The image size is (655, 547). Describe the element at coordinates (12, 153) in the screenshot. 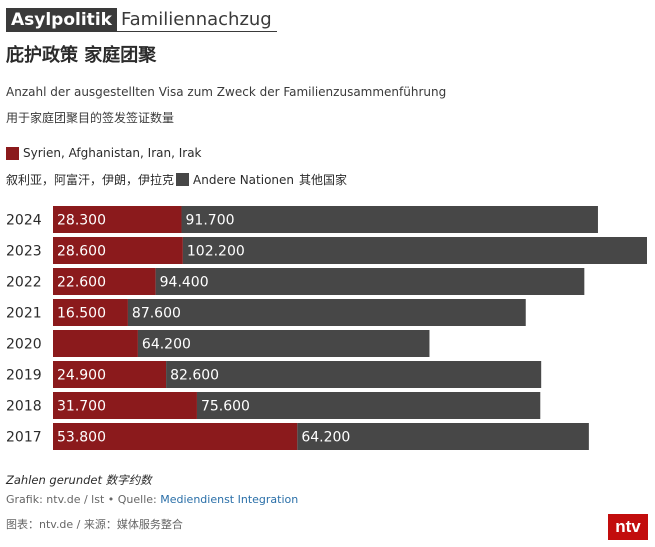

I see `legend-swatch-series1` at that location.